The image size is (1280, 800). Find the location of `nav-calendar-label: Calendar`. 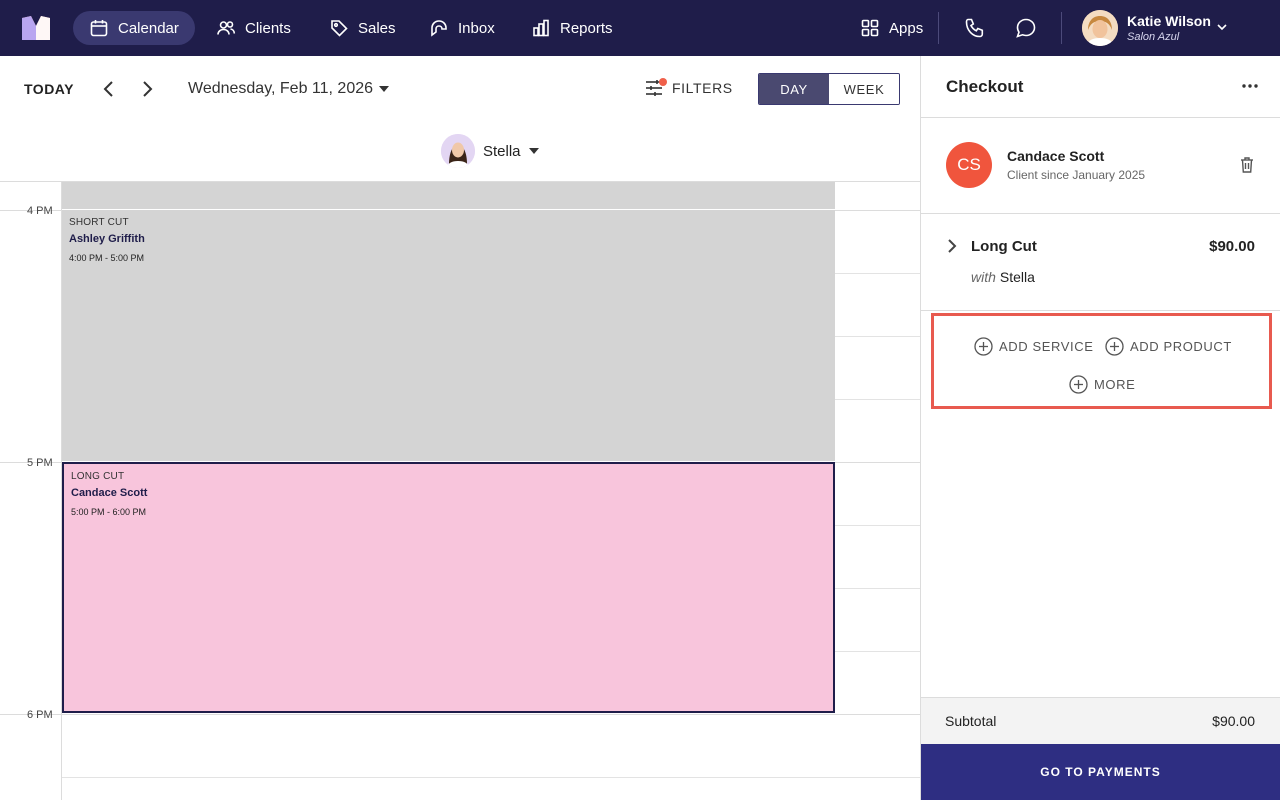

nav-calendar-label: Calendar is located at coordinates (148, 28).